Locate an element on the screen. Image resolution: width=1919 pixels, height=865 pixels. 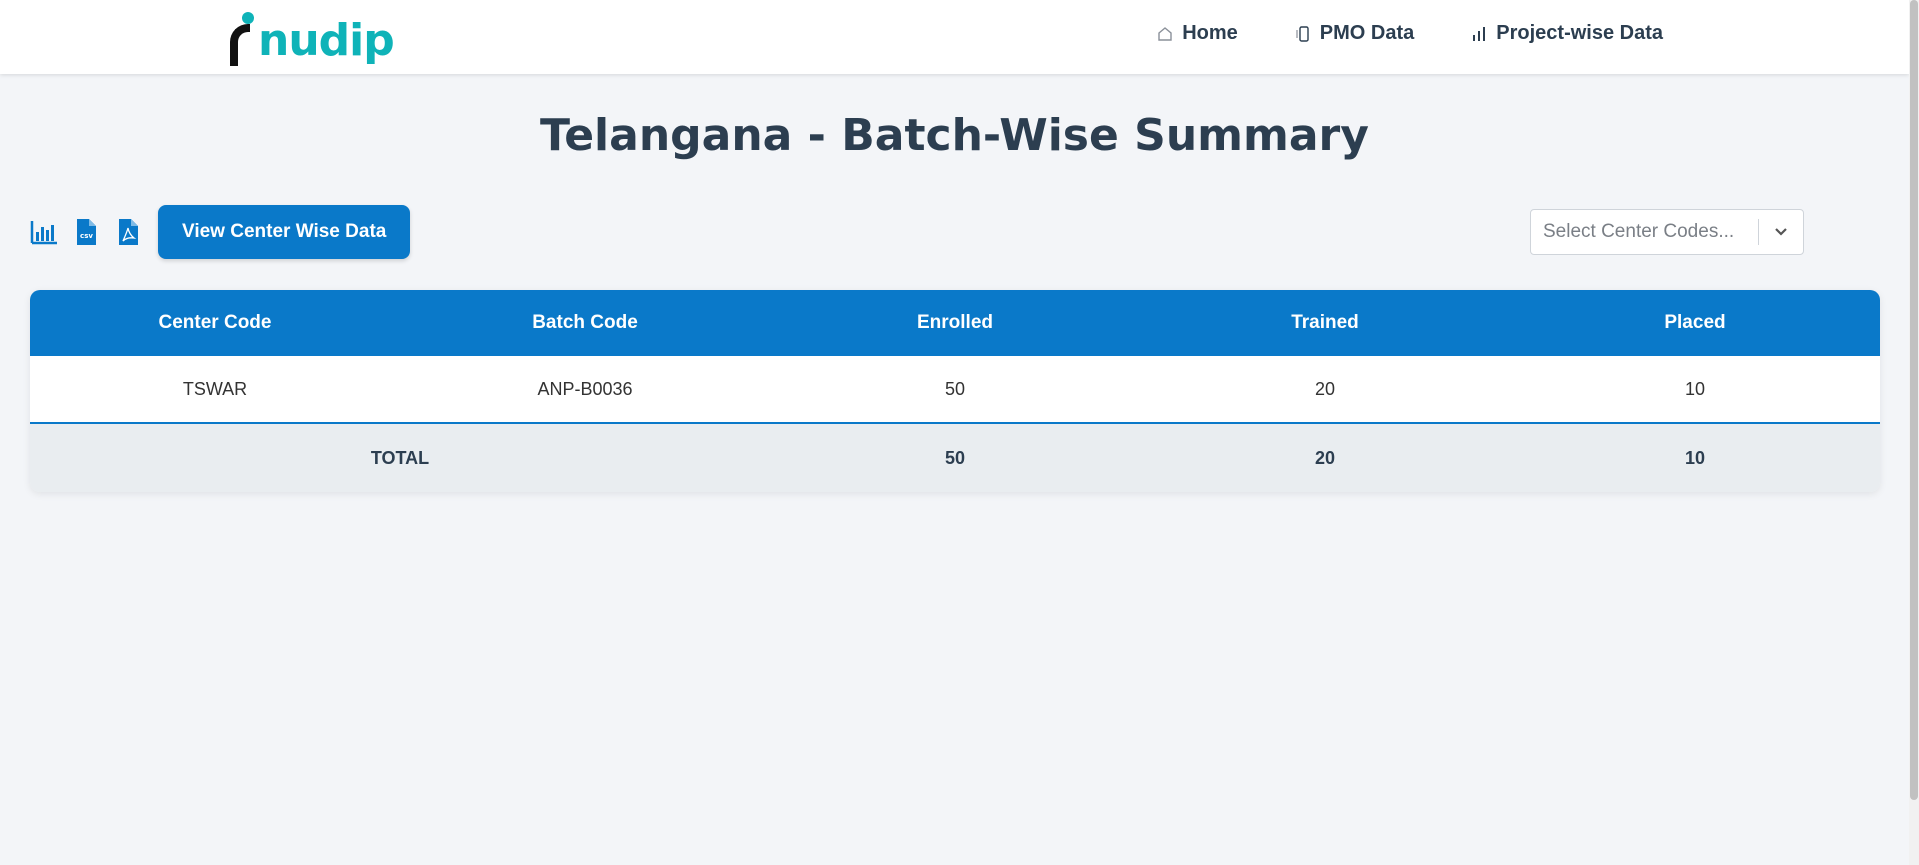
anudip-logo: nudip is located at coordinates (311, 36).